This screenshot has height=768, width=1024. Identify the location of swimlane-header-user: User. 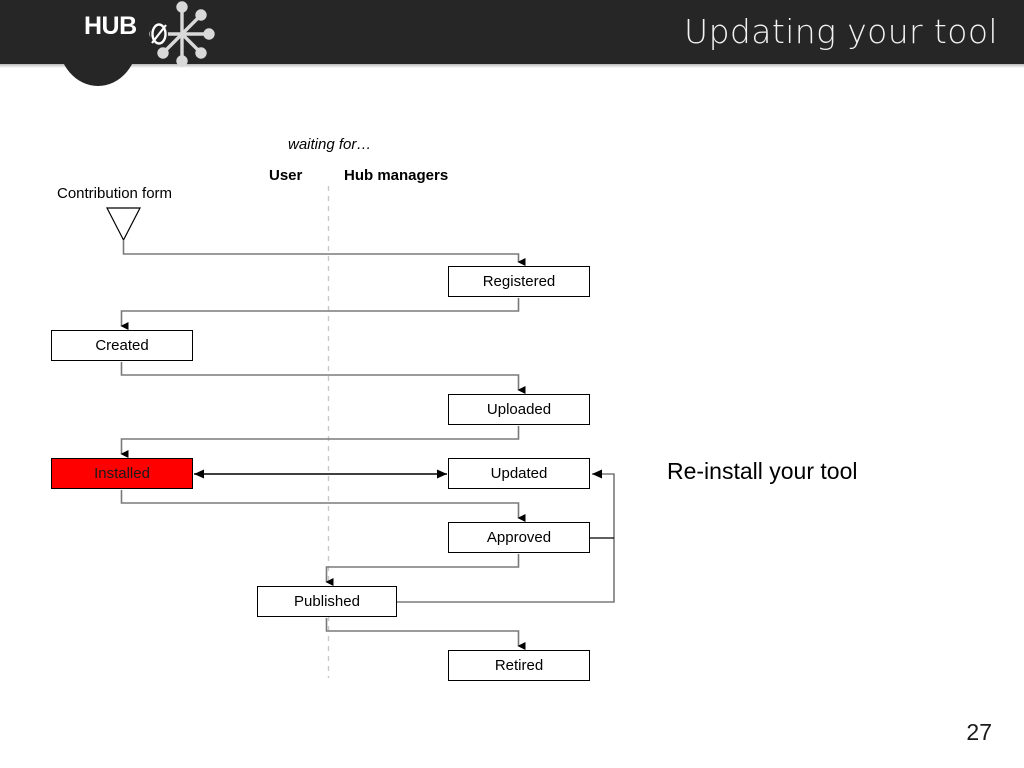
(286, 175).